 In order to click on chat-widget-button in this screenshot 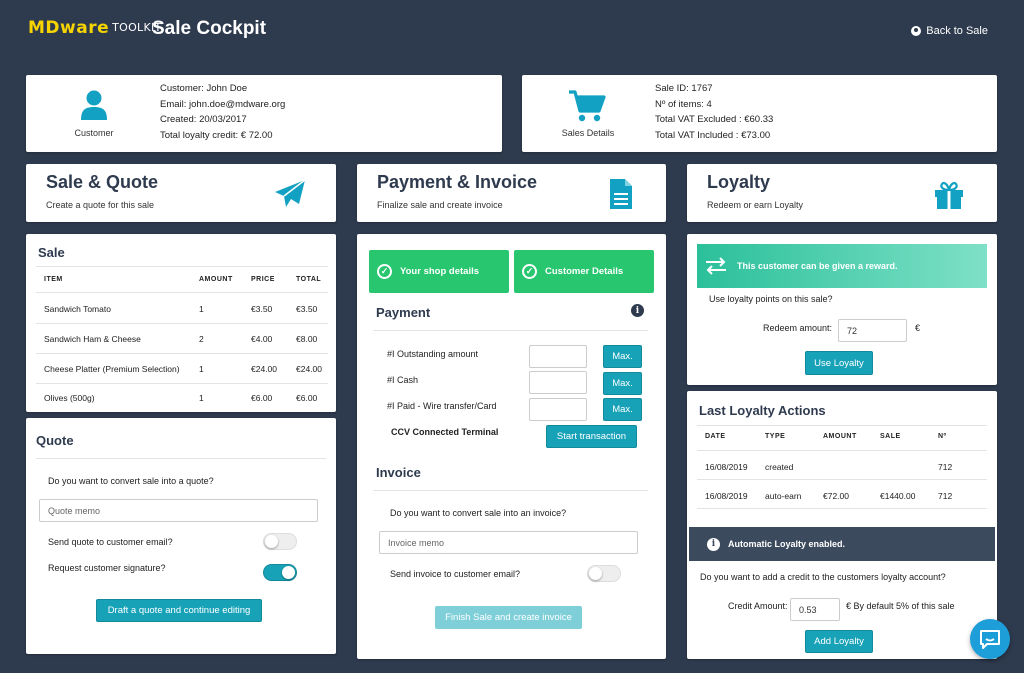, I will do `click(990, 639)`.